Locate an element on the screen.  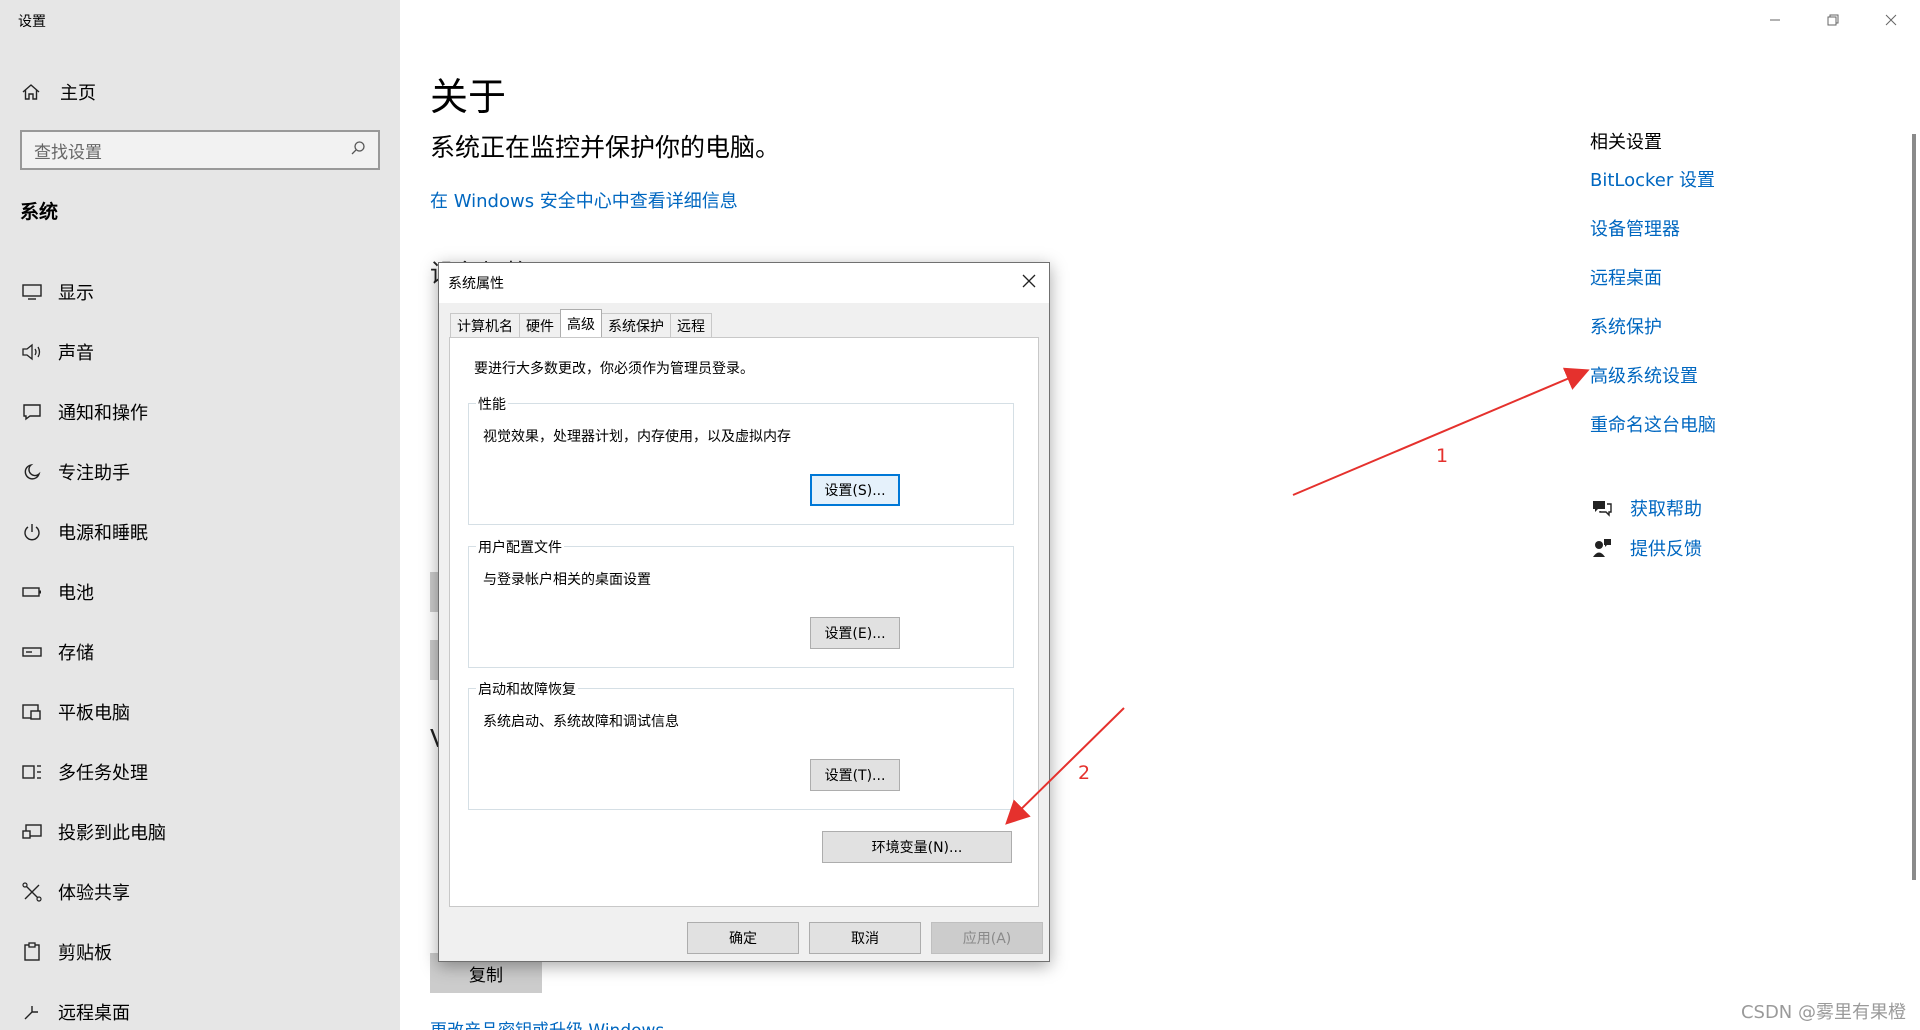
tablet-icon is located at coordinates (32, 712).